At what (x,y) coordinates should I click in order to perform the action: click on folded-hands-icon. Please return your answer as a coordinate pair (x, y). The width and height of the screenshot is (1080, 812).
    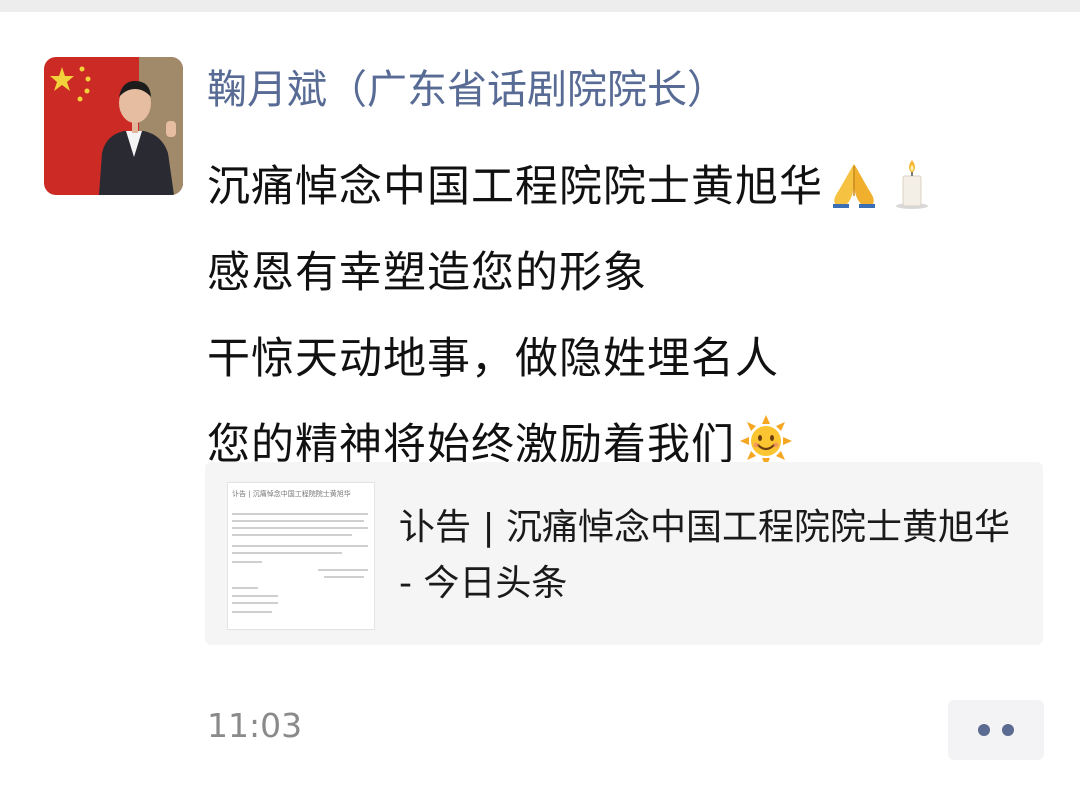
    Looking at the image, I should click on (854, 183).